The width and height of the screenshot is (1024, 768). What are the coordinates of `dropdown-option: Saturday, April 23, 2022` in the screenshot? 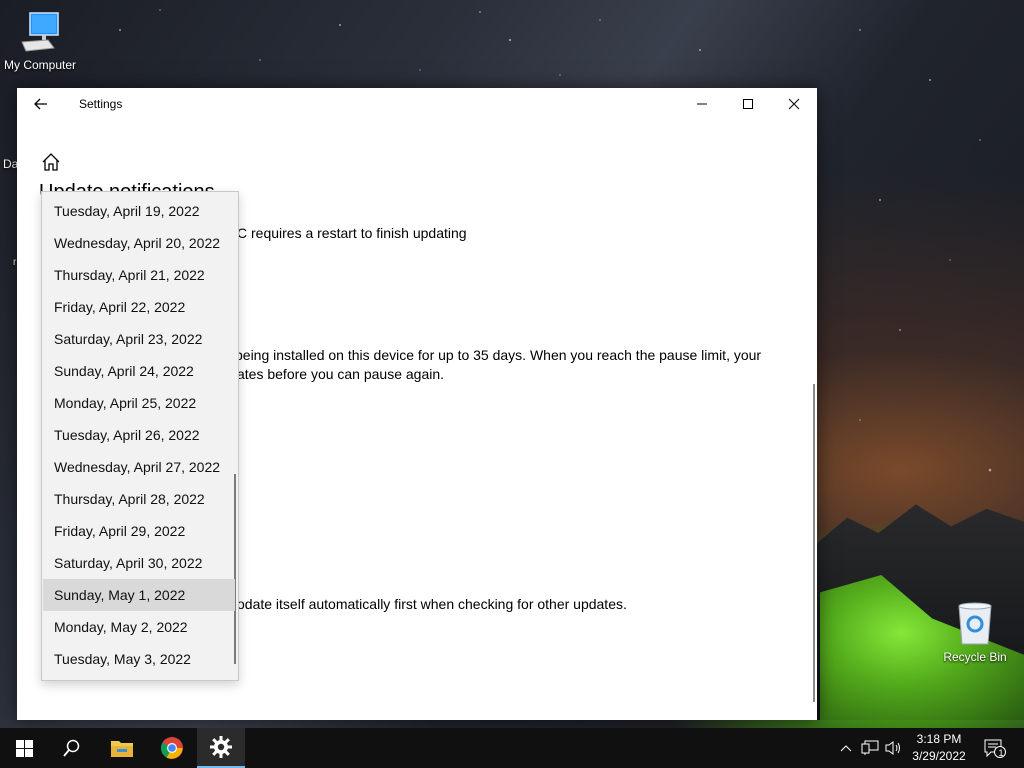 It's located at (139, 339).